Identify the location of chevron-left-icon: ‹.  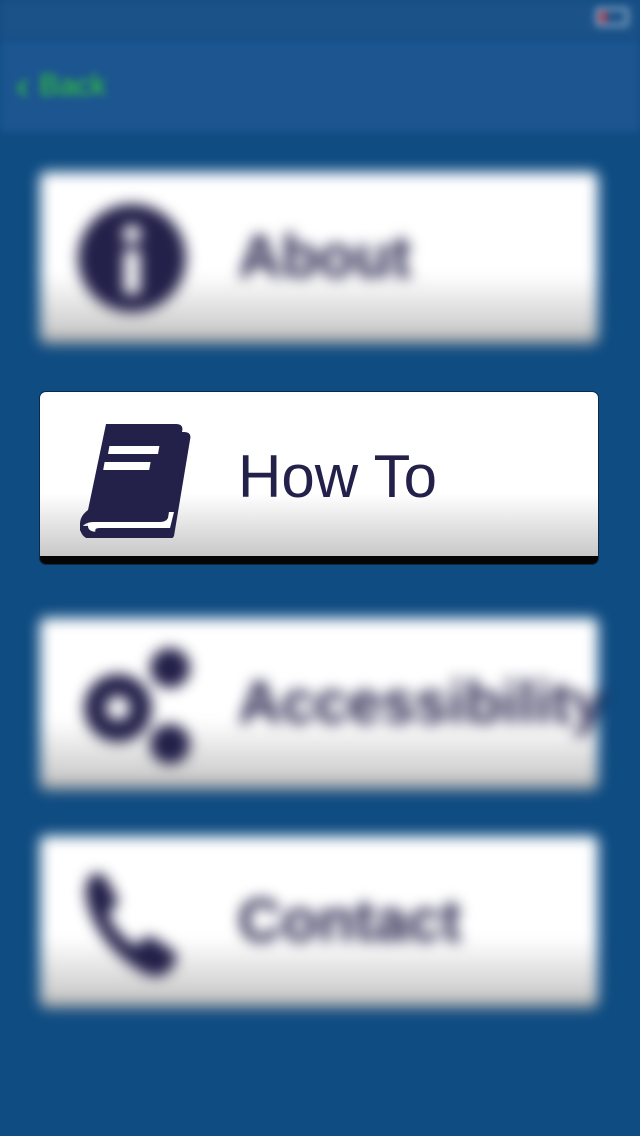
(23, 86).